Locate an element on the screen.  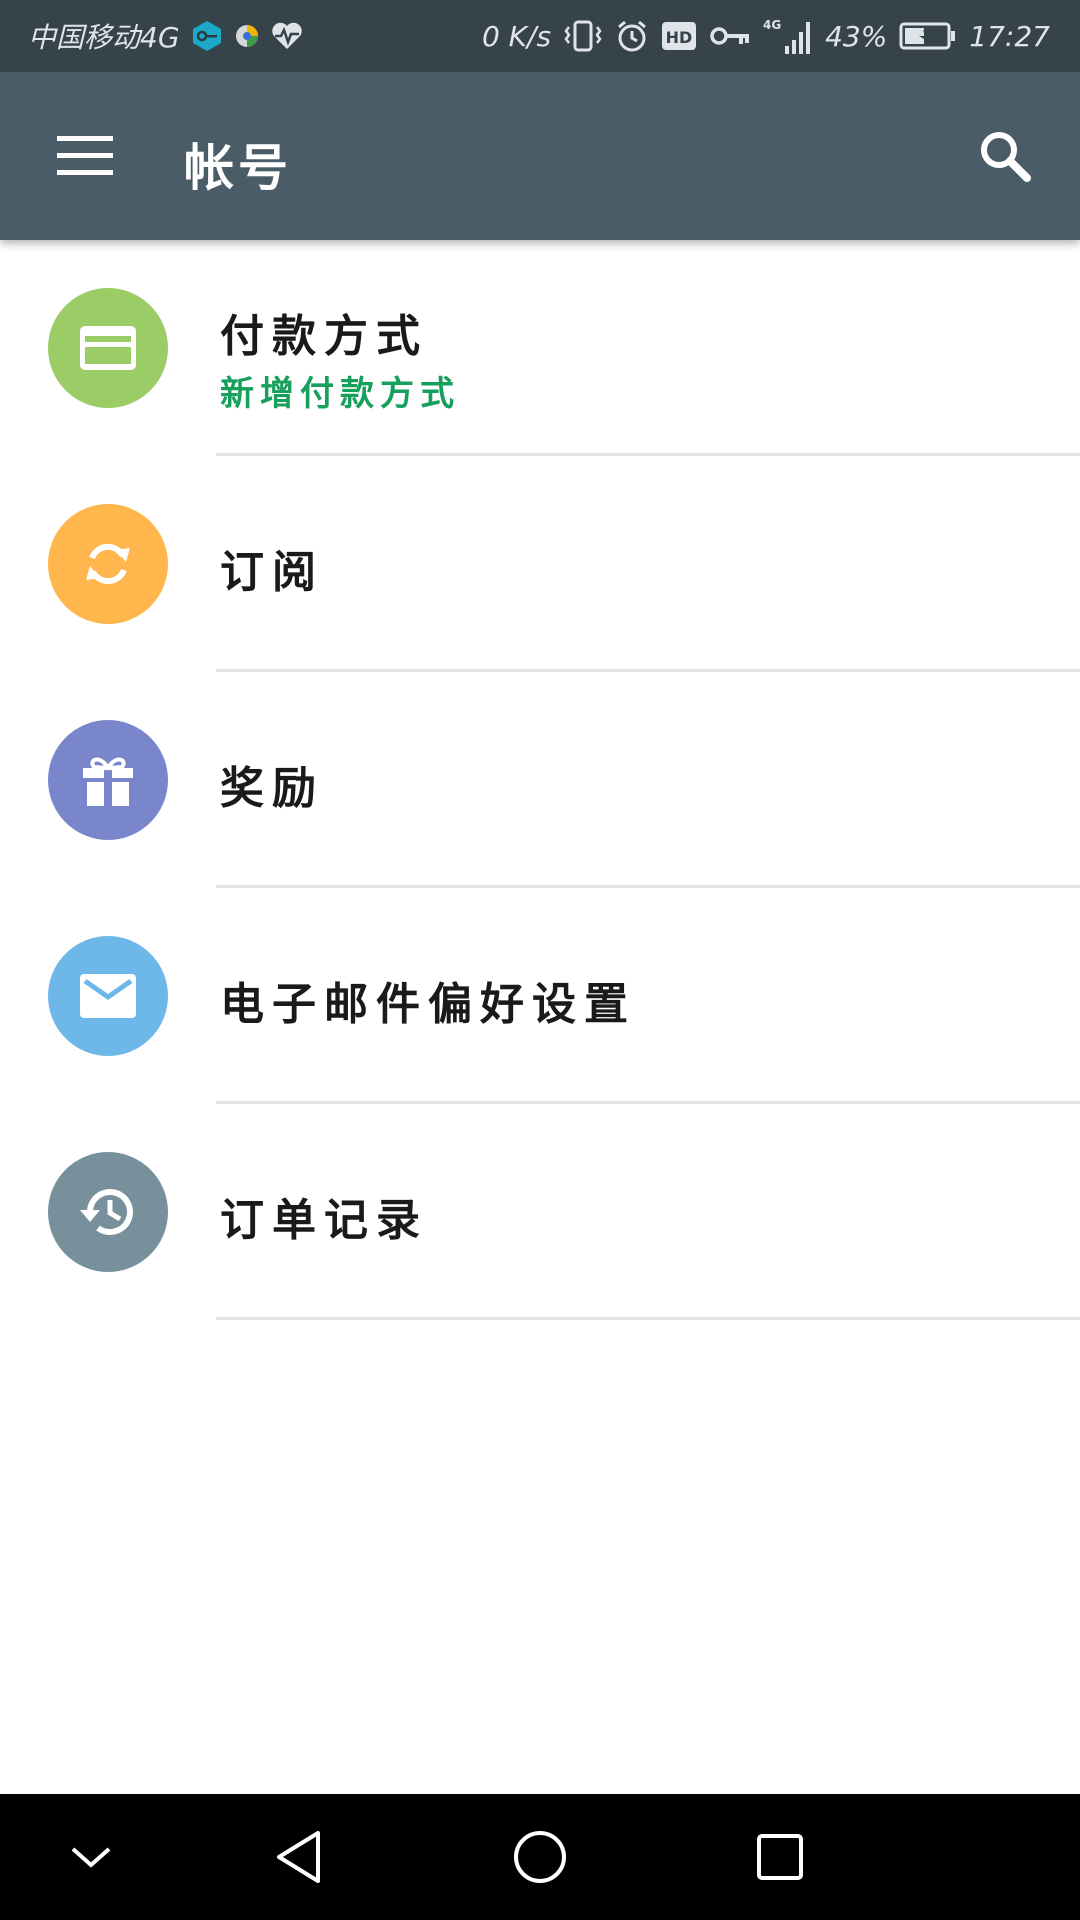
home-icon is located at coordinates (540, 1857).